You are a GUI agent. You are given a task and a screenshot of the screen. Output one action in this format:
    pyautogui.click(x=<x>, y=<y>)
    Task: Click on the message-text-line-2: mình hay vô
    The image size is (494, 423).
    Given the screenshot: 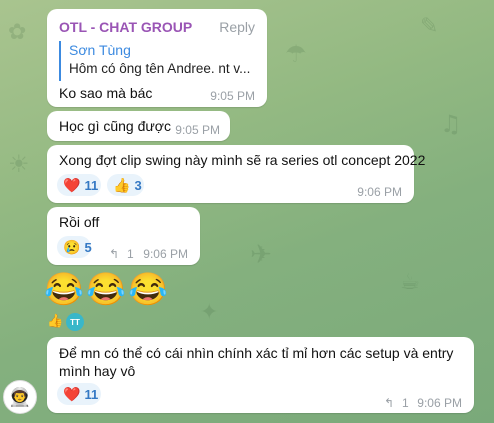 What is the action you would take?
    pyautogui.click(x=97, y=371)
    